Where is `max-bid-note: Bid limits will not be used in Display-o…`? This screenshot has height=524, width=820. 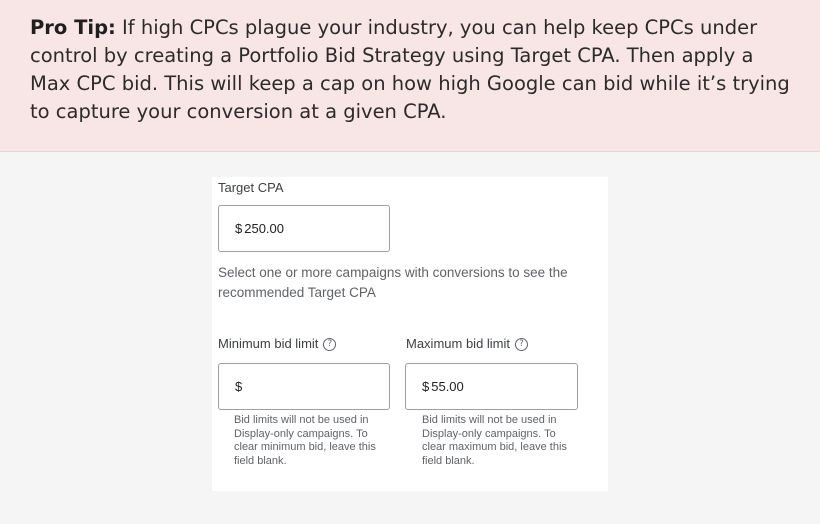
max-bid-note: Bid limits will not be used in Display-o… is located at coordinates (494, 440).